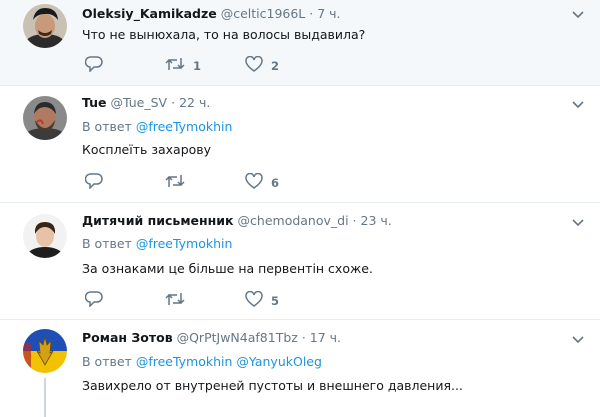  Describe the element at coordinates (127, 337) in the screenshot. I see `author-name: Роман Зотов` at that location.